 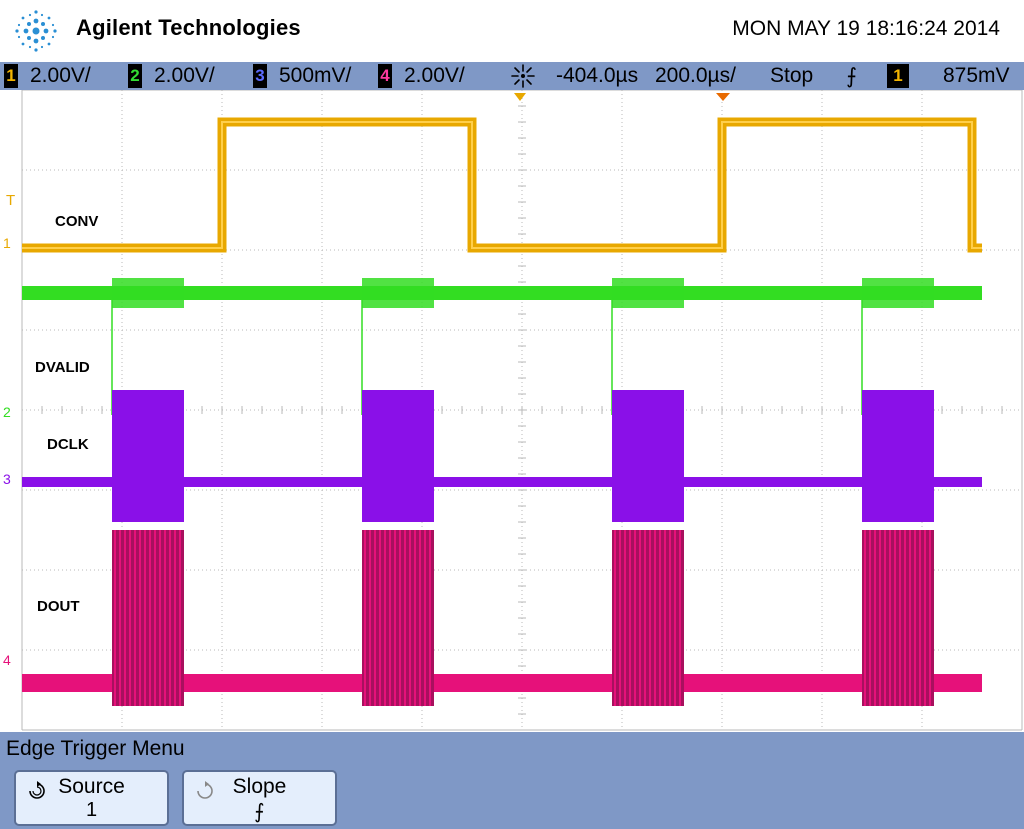 I want to click on timebase-value: 200.0µs/, so click(x=695, y=75).